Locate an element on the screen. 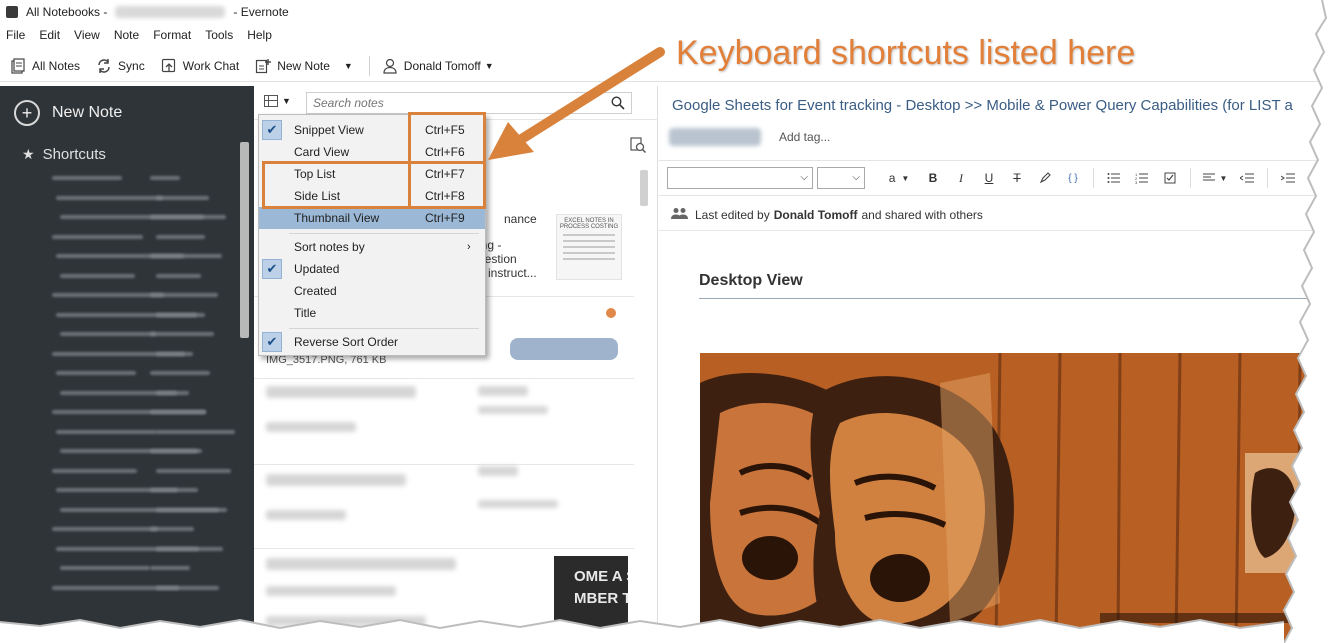  format-toolbar: ⌵ ⌵ a ▼ B I U T { } 123 ▼ is located at coordinates (999, 178).